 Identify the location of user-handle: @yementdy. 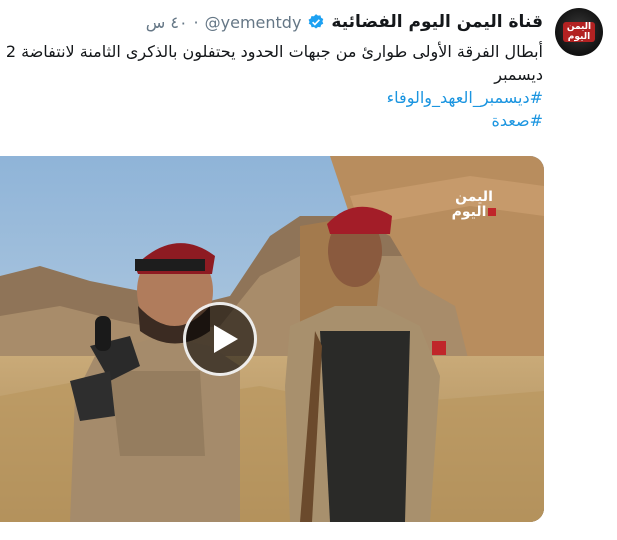
(253, 22).